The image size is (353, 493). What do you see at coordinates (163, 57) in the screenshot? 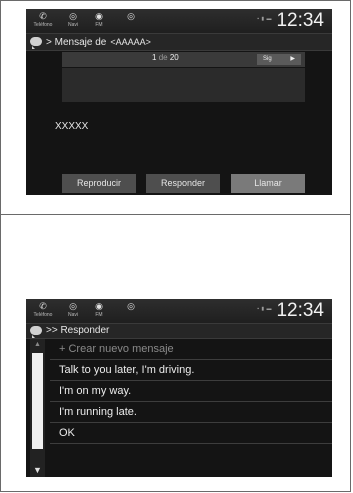
I see `page-of-label: de` at bounding box center [163, 57].